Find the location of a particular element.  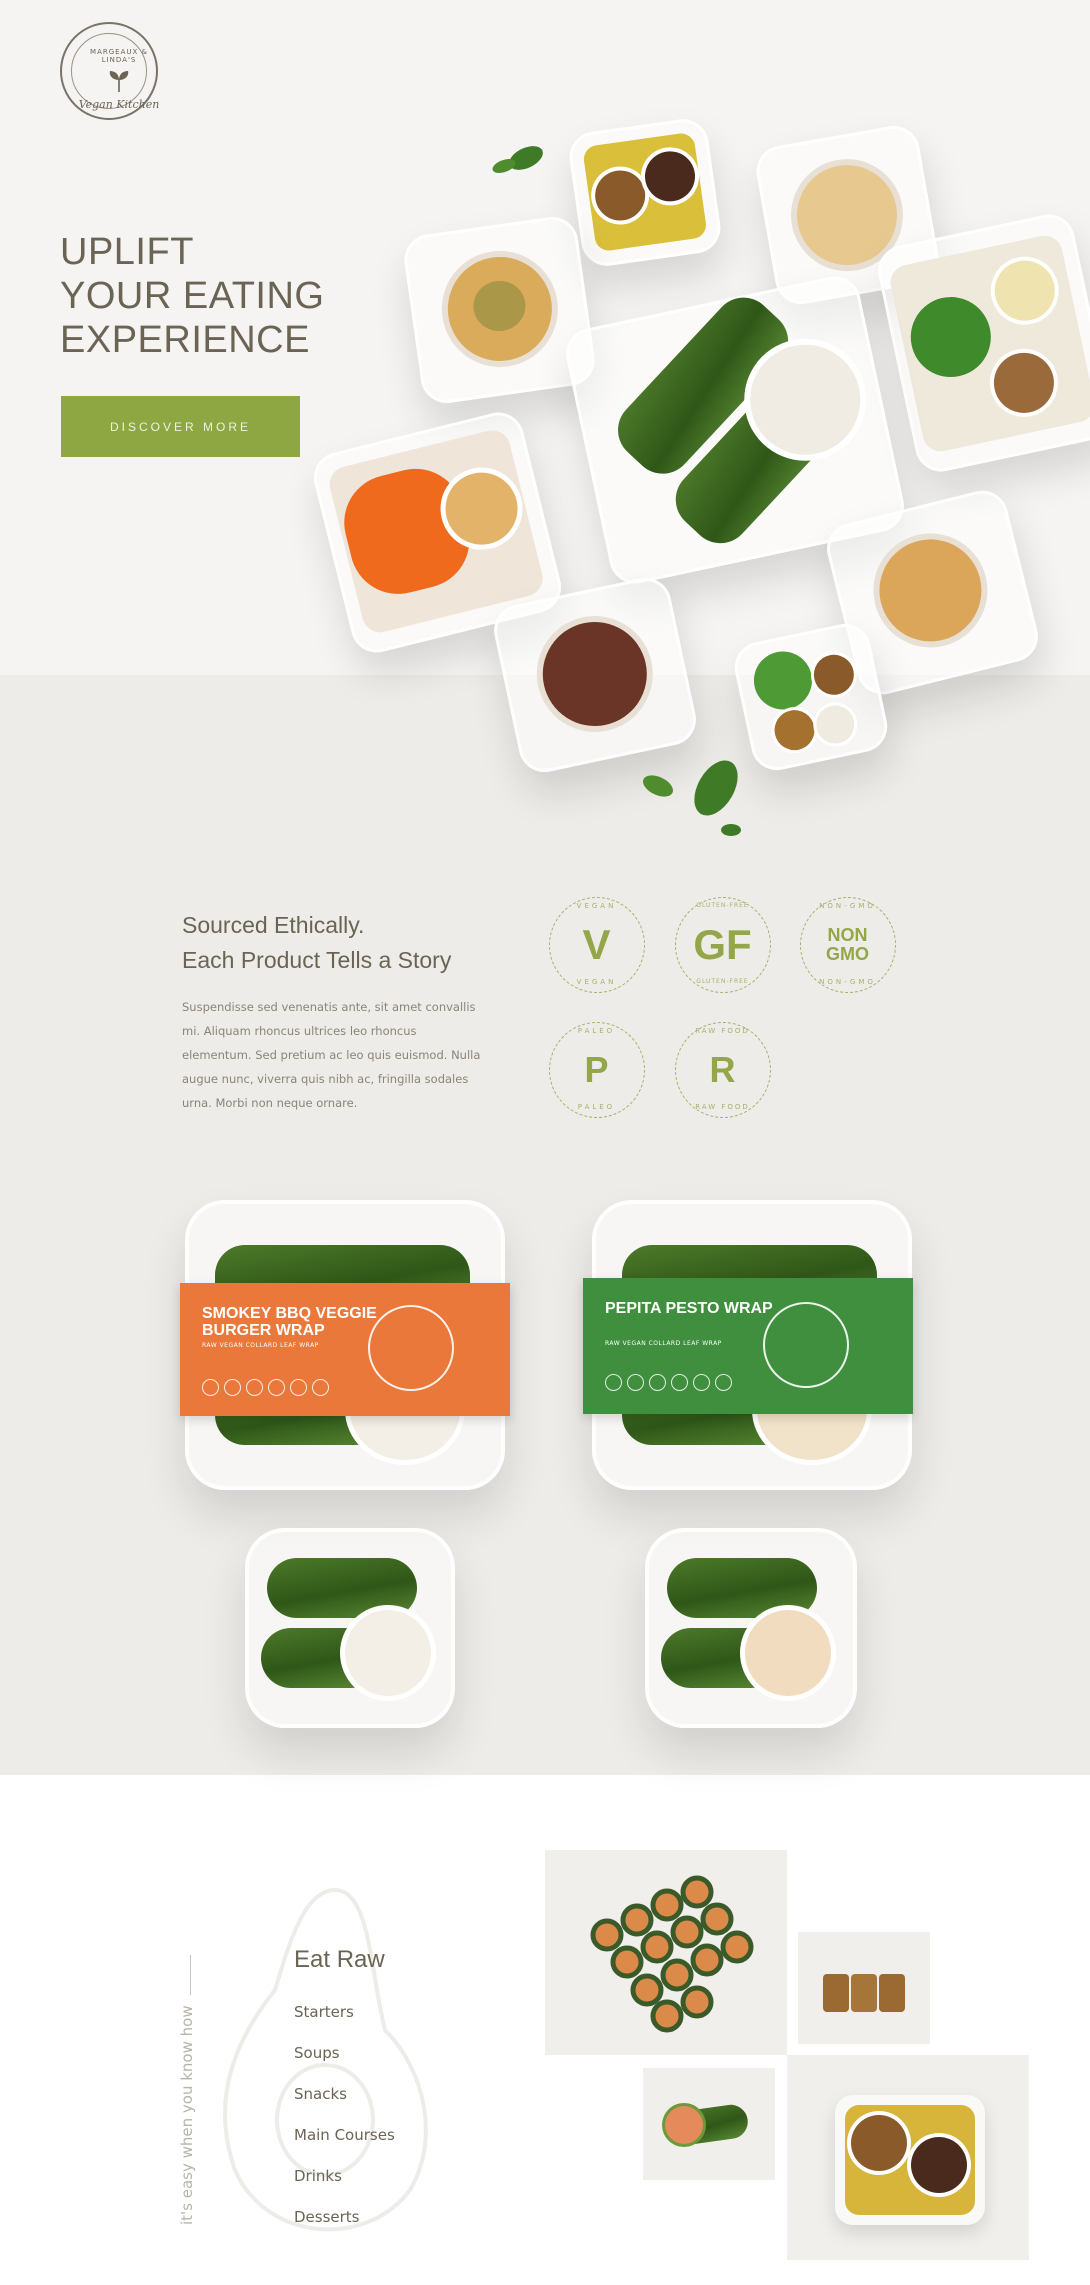

logo-bottom-text: Vegan Kitchen is located at coordinates (119, 104).